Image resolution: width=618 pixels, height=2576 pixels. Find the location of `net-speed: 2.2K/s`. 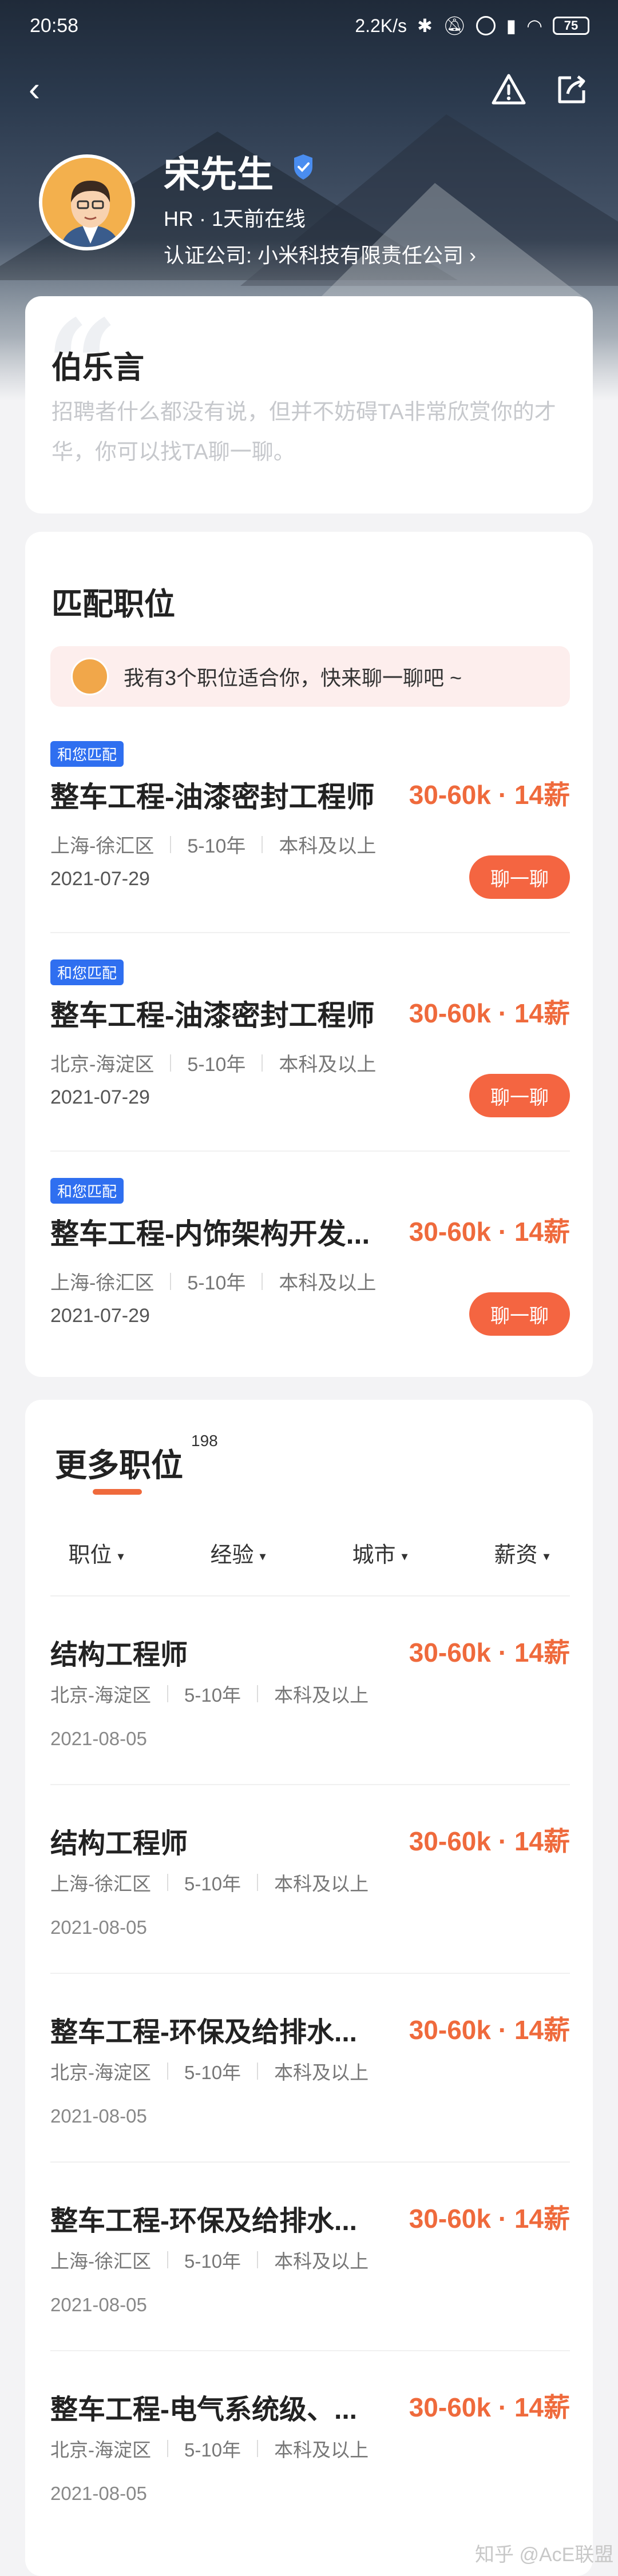

net-speed: 2.2K/s is located at coordinates (381, 25).